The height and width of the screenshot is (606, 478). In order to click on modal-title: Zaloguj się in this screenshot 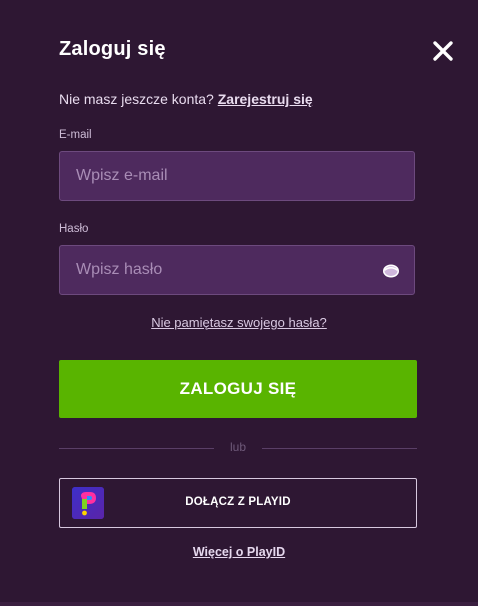, I will do `click(112, 49)`.